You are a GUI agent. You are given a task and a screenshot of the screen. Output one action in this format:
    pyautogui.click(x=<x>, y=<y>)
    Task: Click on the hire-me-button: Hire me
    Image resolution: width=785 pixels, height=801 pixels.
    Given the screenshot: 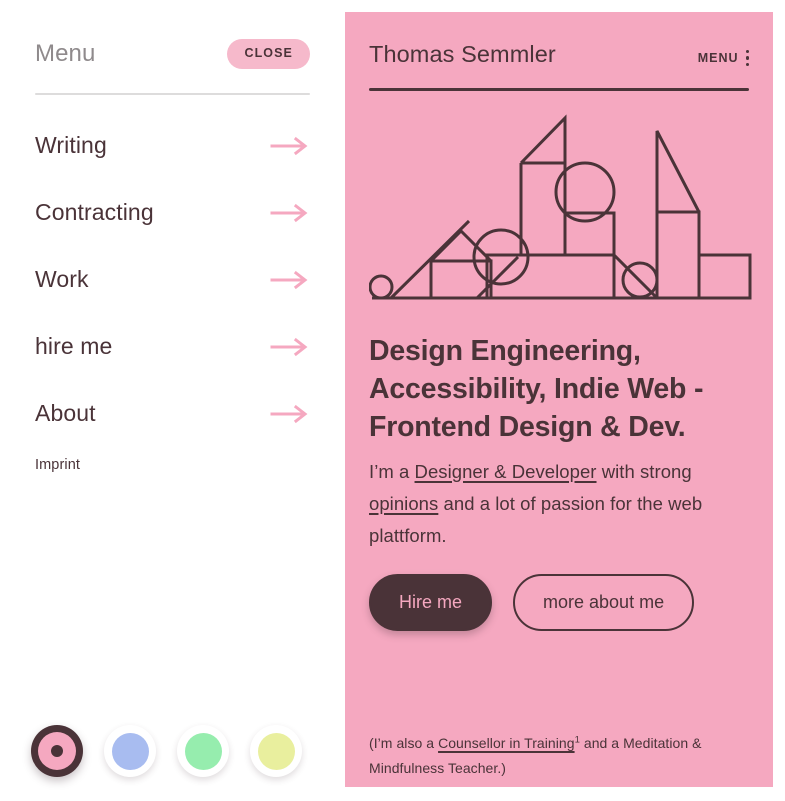 What is the action you would take?
    pyautogui.click(x=431, y=602)
    